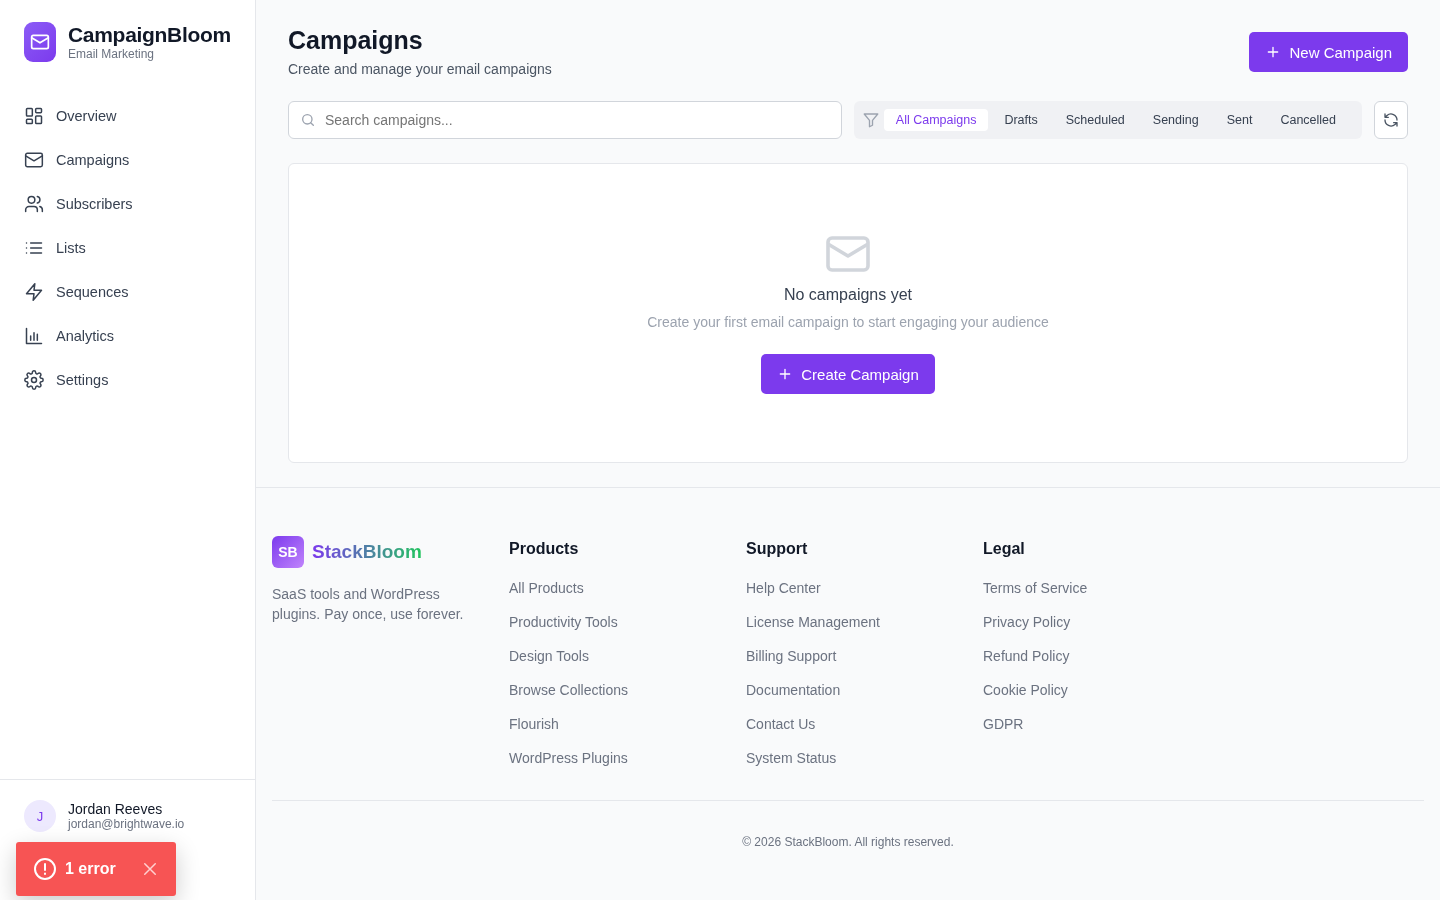  Describe the element at coordinates (627, 758) in the screenshot. I see `footer-link: WordPress Plugins` at that location.